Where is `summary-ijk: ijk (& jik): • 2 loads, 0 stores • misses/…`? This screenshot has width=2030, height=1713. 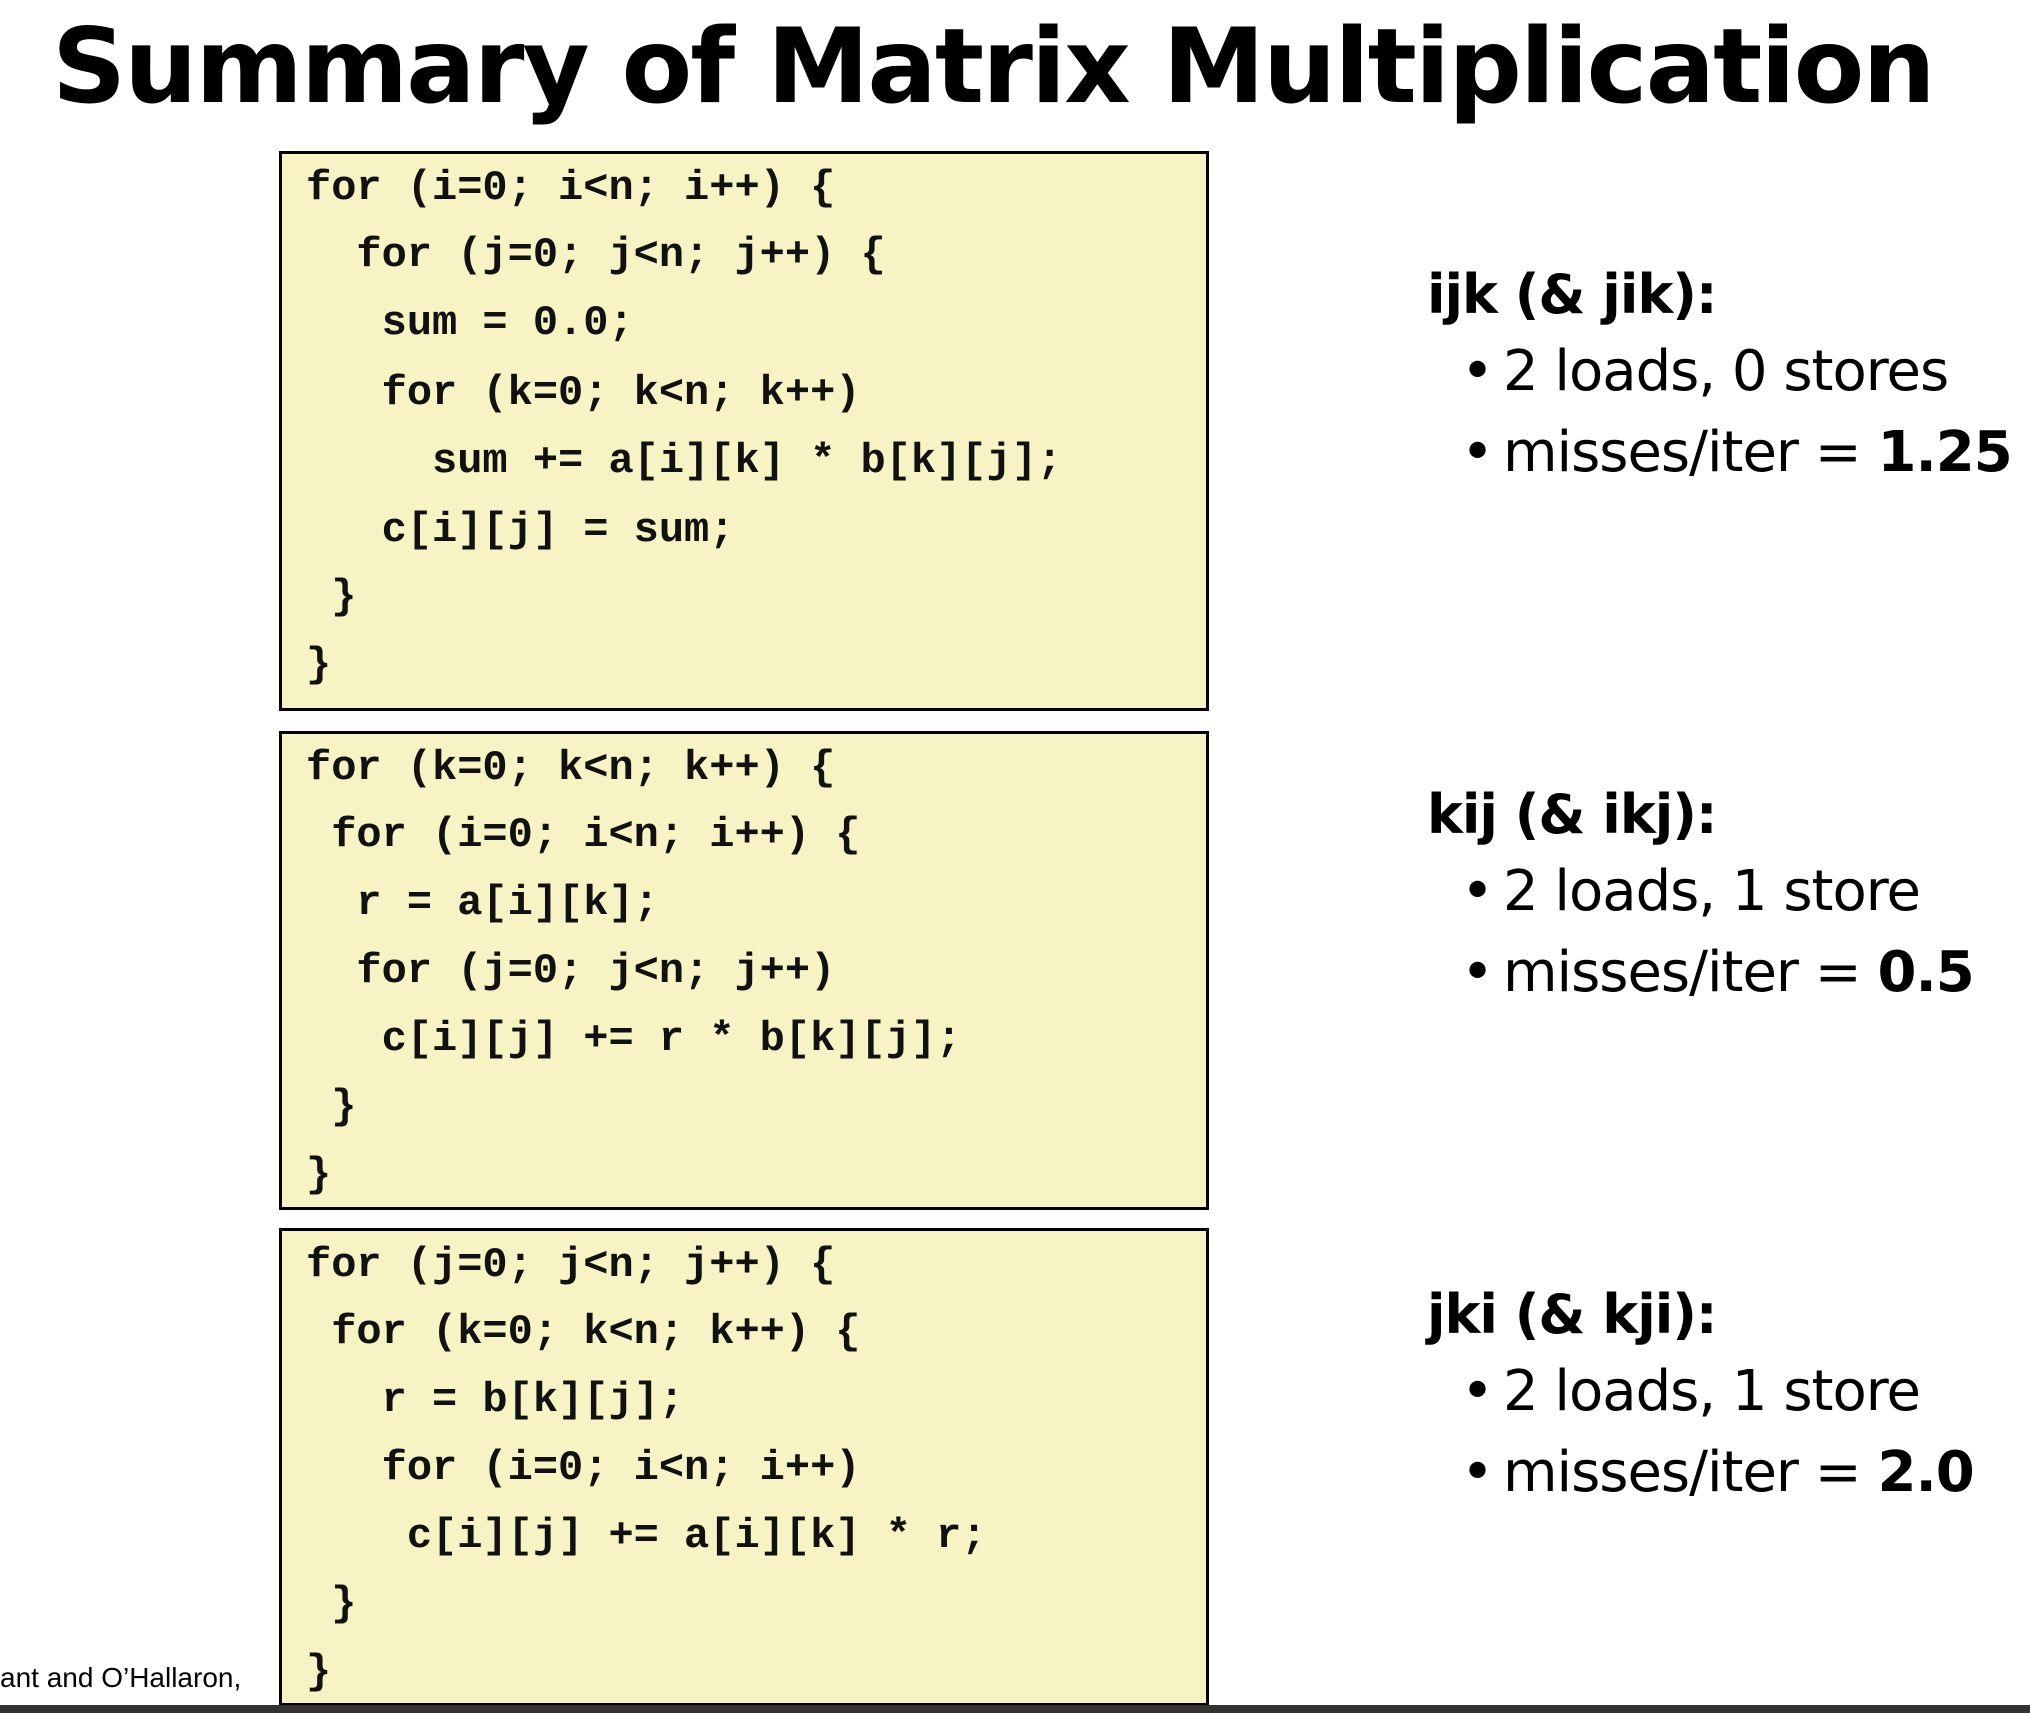
summary-ijk: ijk (& jik): • 2 loads, 0 stores • misses/… is located at coordinates (1720, 372).